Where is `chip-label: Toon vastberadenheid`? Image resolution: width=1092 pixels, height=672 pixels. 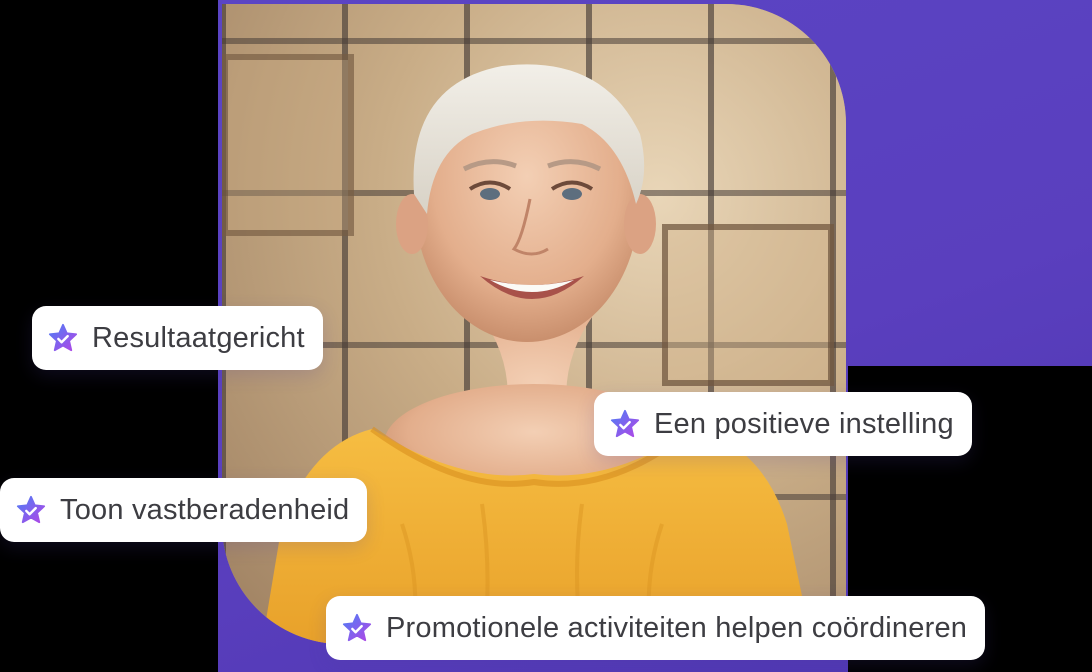
chip-label: Toon vastberadenheid is located at coordinates (205, 509).